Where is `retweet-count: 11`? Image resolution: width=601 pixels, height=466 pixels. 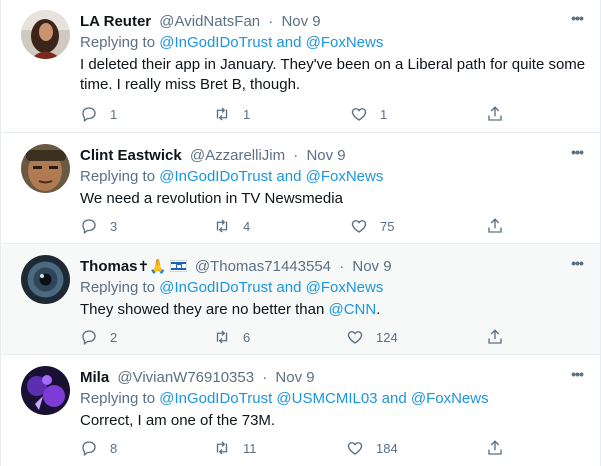 retweet-count: 11 is located at coordinates (250, 448).